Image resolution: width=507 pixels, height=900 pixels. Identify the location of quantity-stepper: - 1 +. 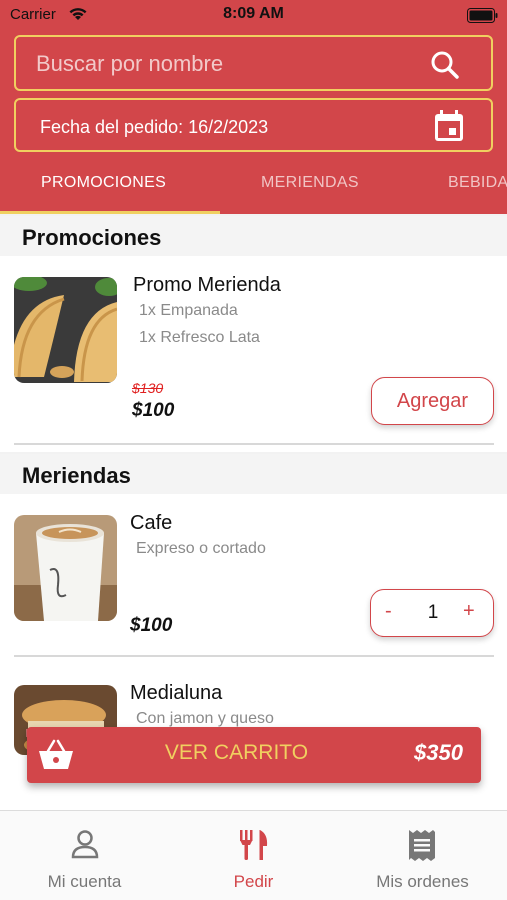
(432, 613).